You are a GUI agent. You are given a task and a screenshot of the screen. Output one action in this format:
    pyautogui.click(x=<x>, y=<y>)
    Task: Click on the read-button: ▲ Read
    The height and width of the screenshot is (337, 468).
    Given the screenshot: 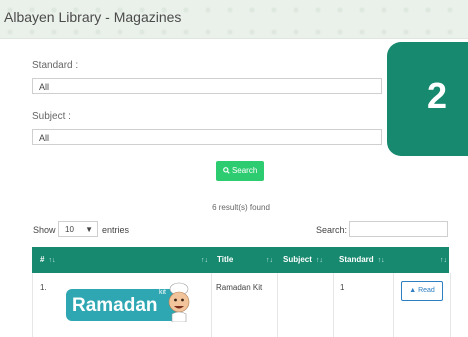 What is the action you would take?
    pyautogui.click(x=422, y=291)
    